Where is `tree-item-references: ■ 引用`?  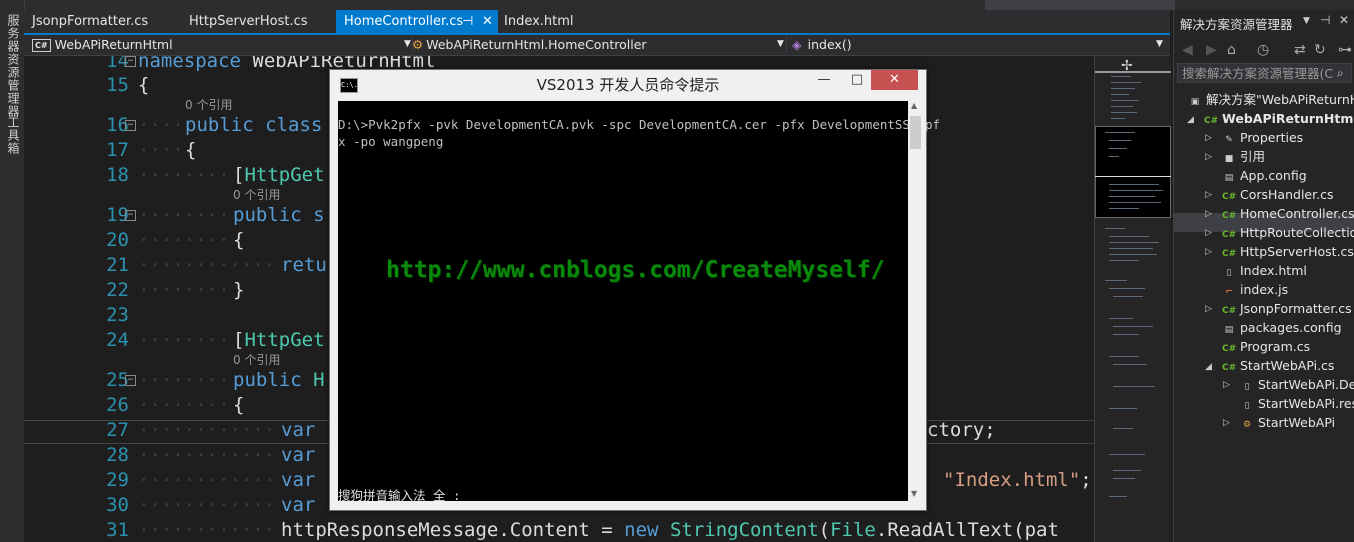 tree-item-references: ■ 引用 is located at coordinates (1243, 156).